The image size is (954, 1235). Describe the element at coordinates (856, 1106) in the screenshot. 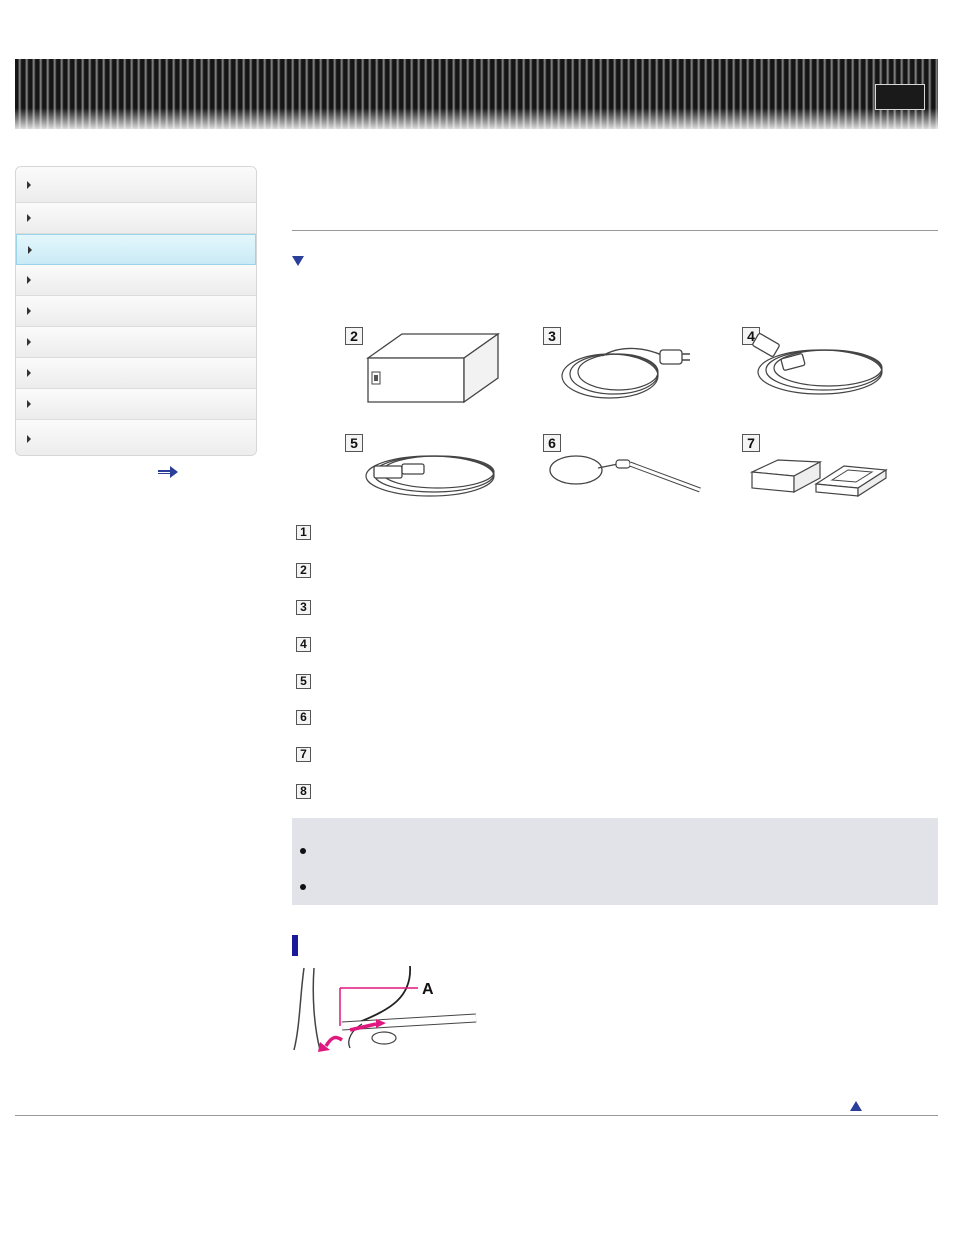

I see `triangle-up-icon` at that location.